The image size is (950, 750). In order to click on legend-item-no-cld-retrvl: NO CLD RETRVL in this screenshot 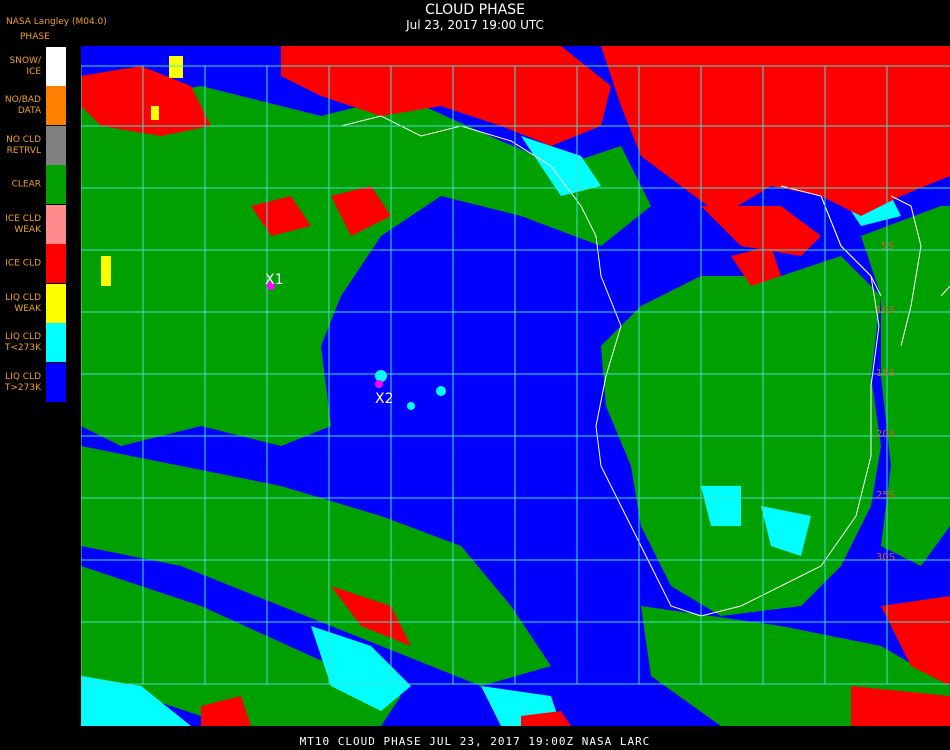, I will do `click(33, 145)`.